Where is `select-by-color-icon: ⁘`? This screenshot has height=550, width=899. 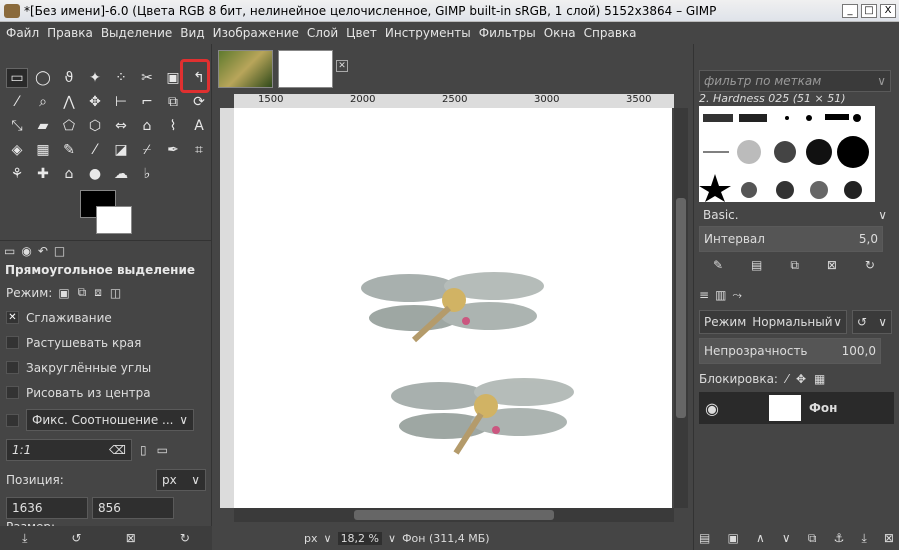
select-by-color-icon: ⁘ is located at coordinates (121, 78).